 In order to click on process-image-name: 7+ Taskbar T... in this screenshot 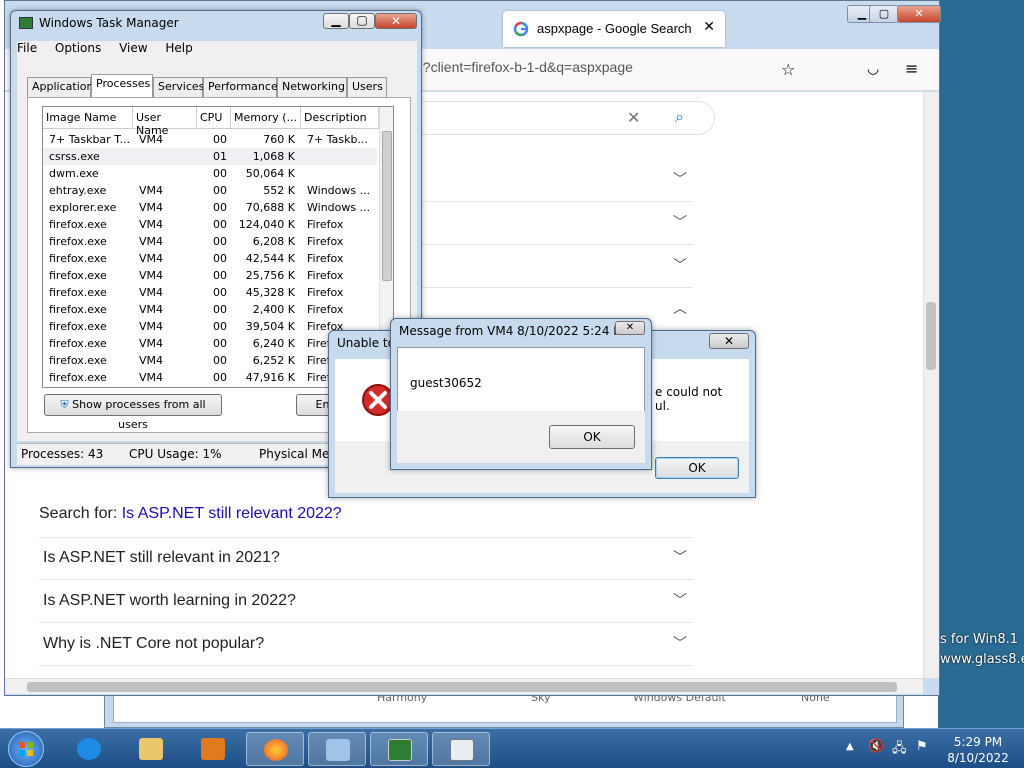, I will do `click(90, 139)`.